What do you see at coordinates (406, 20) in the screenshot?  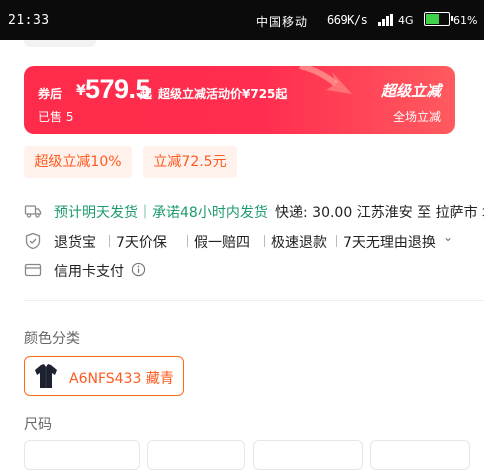 I see `network-type: 4G` at bounding box center [406, 20].